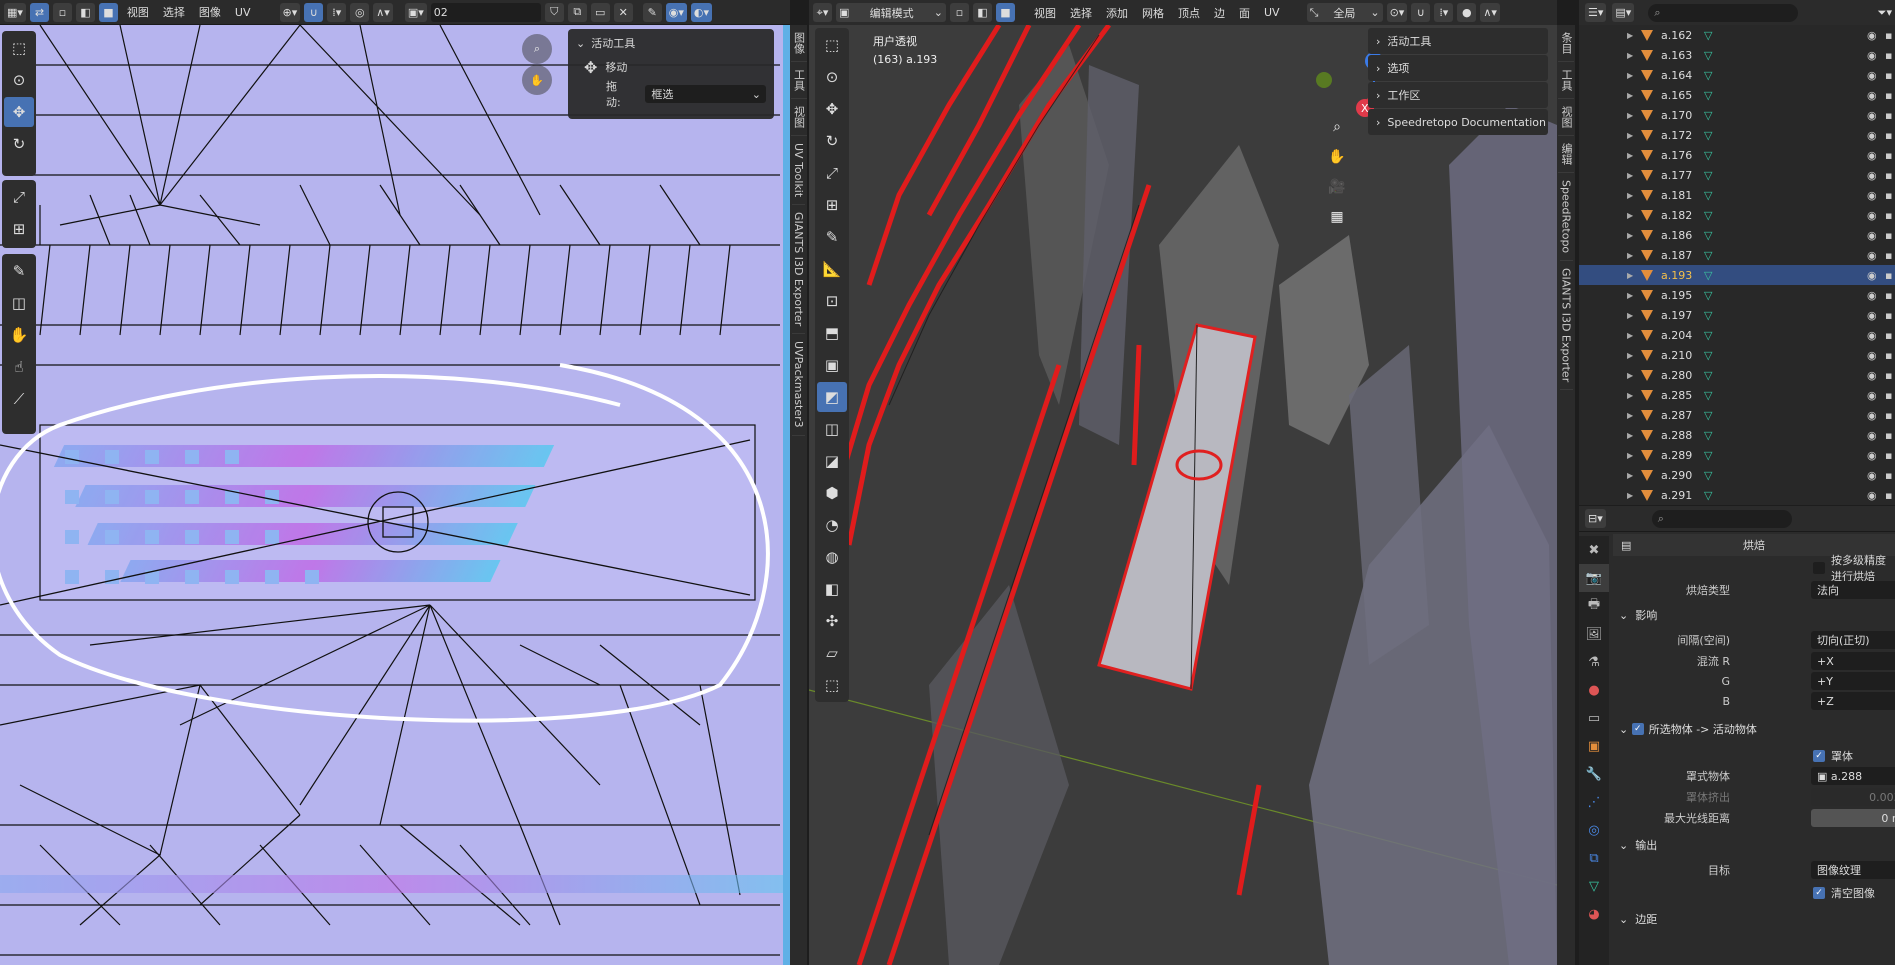 Image resolution: width=1895 pixels, height=965 pixels. What do you see at coordinates (832, 141) in the screenshot?
I see `rotate-icon: ↻` at bounding box center [832, 141].